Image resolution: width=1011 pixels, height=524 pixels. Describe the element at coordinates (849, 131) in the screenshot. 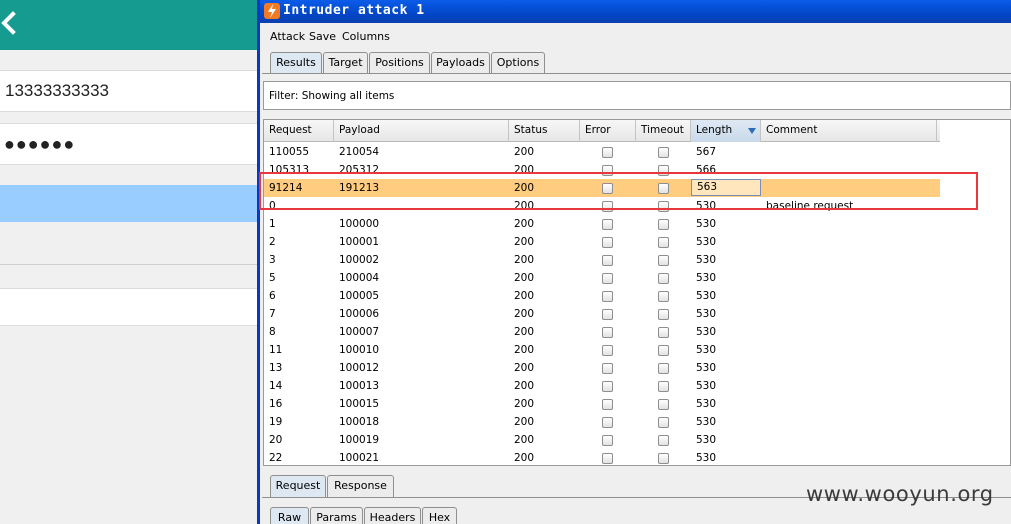

I see `col-comment: Comment` at that location.